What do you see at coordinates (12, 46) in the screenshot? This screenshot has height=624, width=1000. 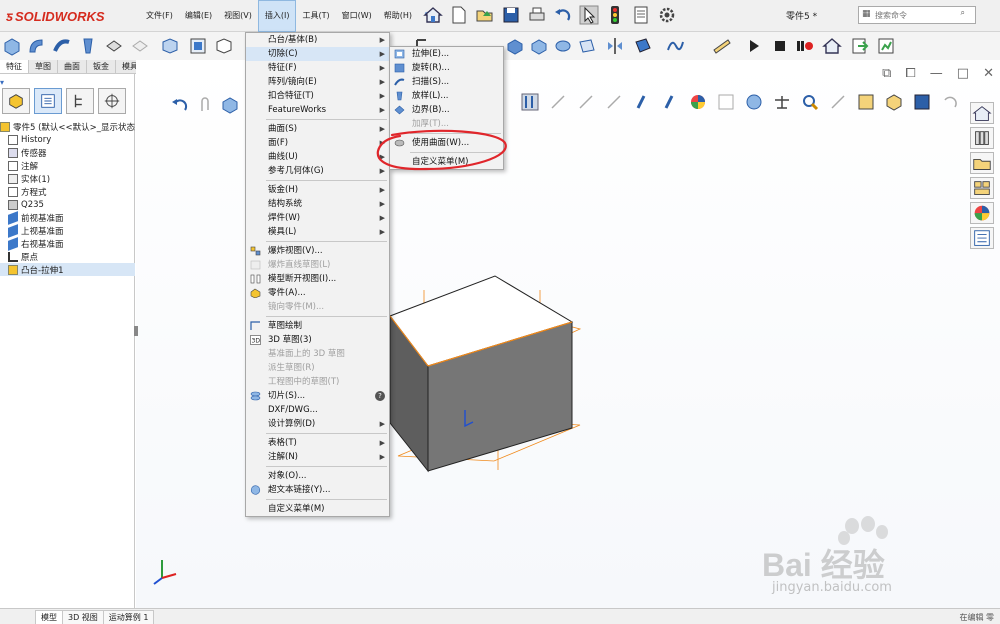 I see `extruded-boss-icon` at bounding box center [12, 46].